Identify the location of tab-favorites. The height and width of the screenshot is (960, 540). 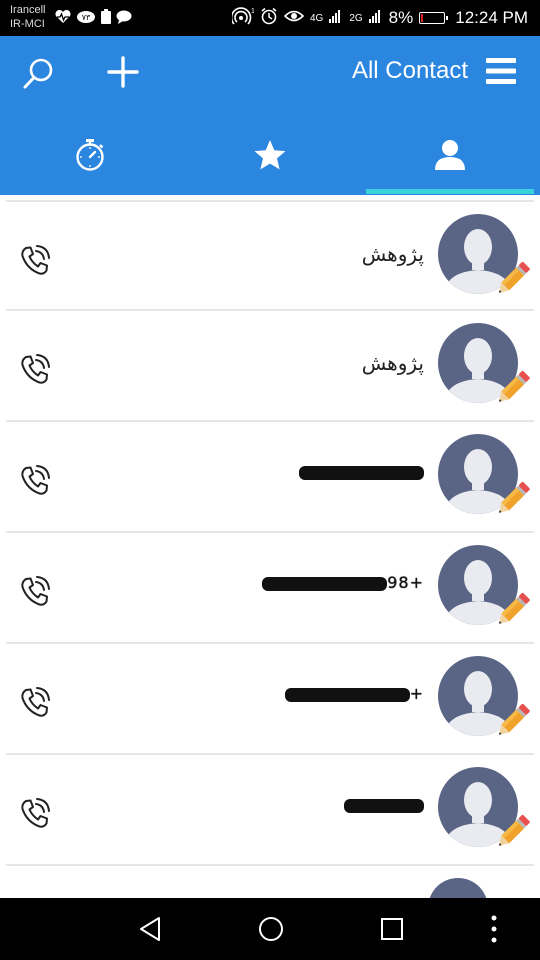
(270, 157).